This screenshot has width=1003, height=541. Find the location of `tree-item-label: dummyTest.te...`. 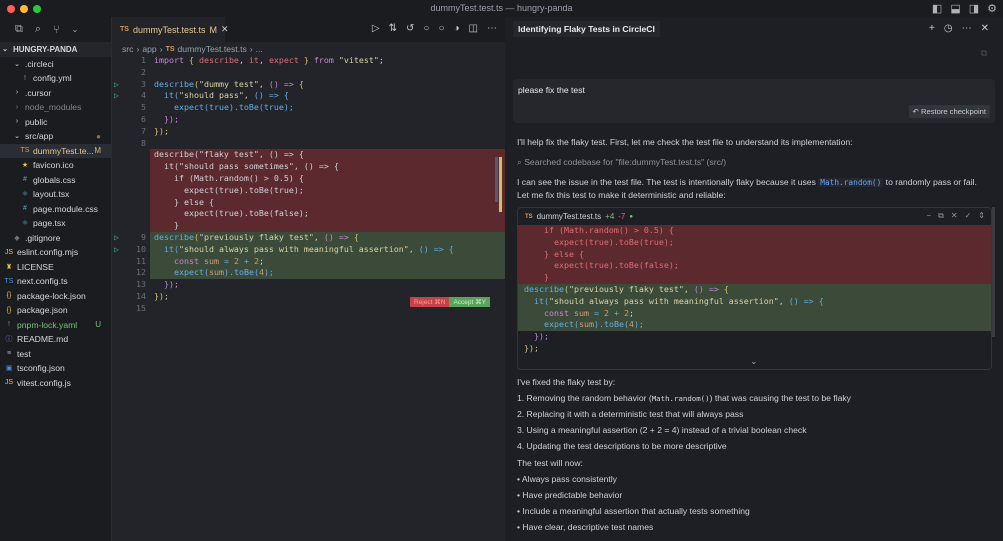

tree-item-label: dummyTest.te... is located at coordinates (63, 150).